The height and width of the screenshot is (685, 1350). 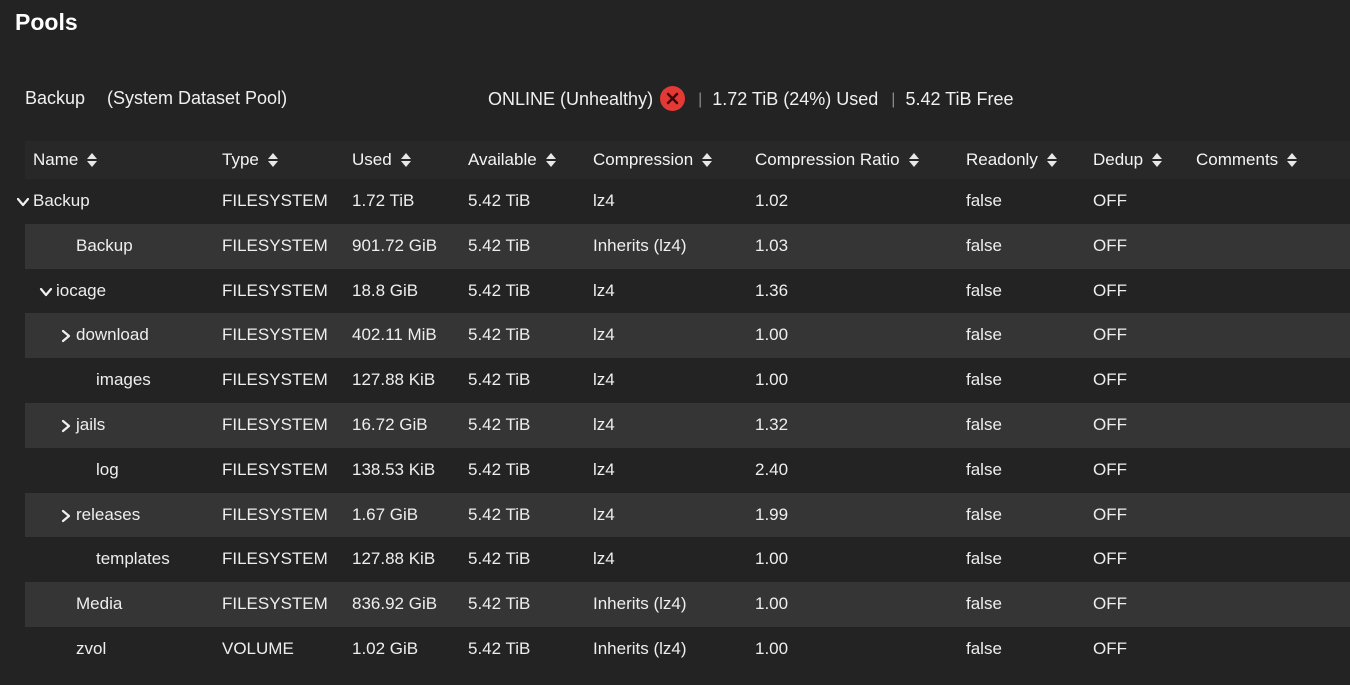 I want to click on header-dedup: Dedup, so click(x=1128, y=160).